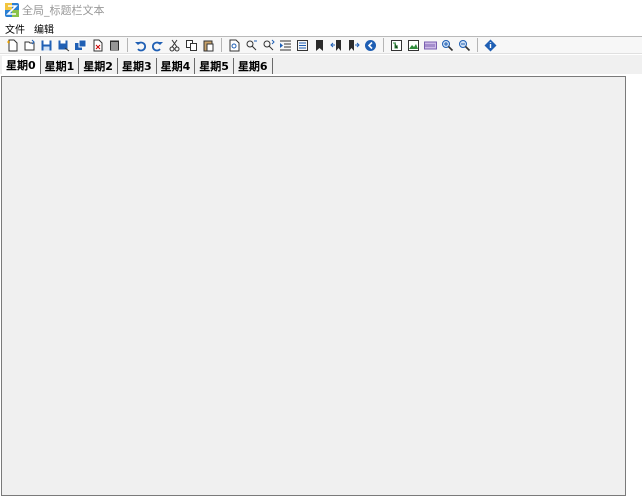  I want to click on save-button, so click(46, 45).